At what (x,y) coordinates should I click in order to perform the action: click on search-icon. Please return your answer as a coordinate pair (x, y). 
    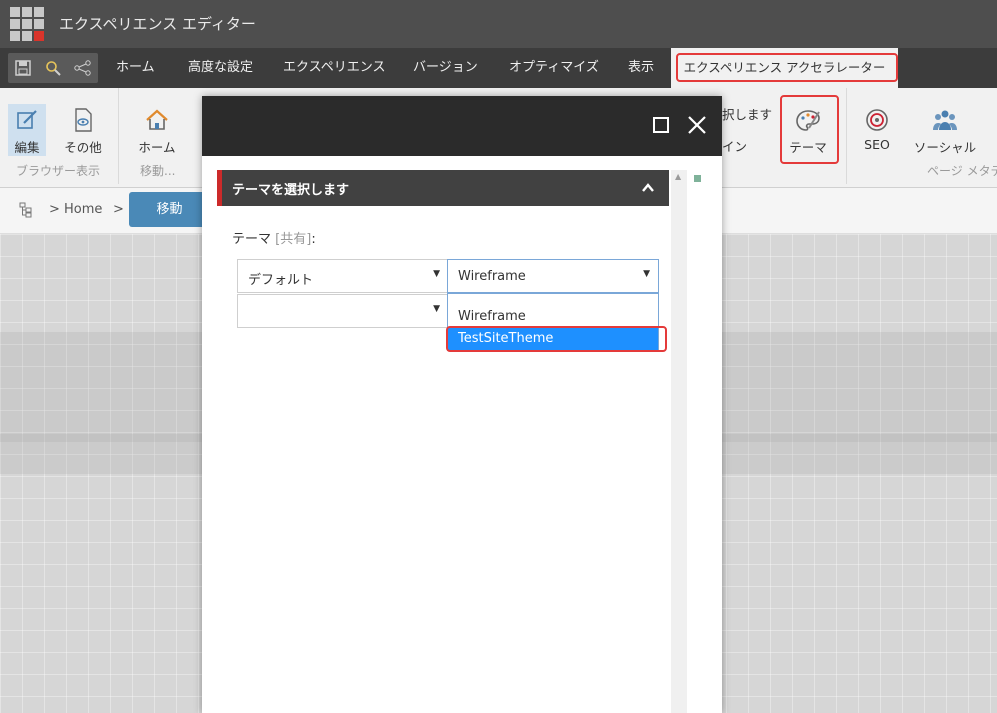
    Looking at the image, I should click on (53, 68).